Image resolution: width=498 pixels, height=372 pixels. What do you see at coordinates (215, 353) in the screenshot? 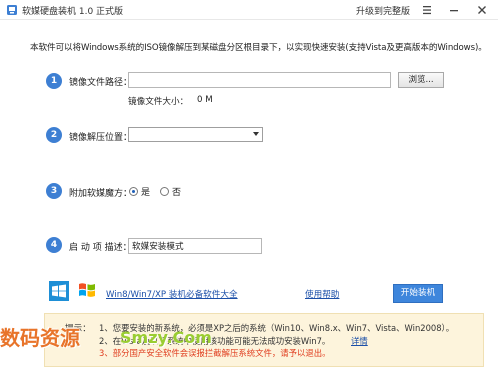
I see `tip-item-warning: 3、部分国产安全软件会误报拦截解压系统文件，请予以退出。` at bounding box center [215, 353].